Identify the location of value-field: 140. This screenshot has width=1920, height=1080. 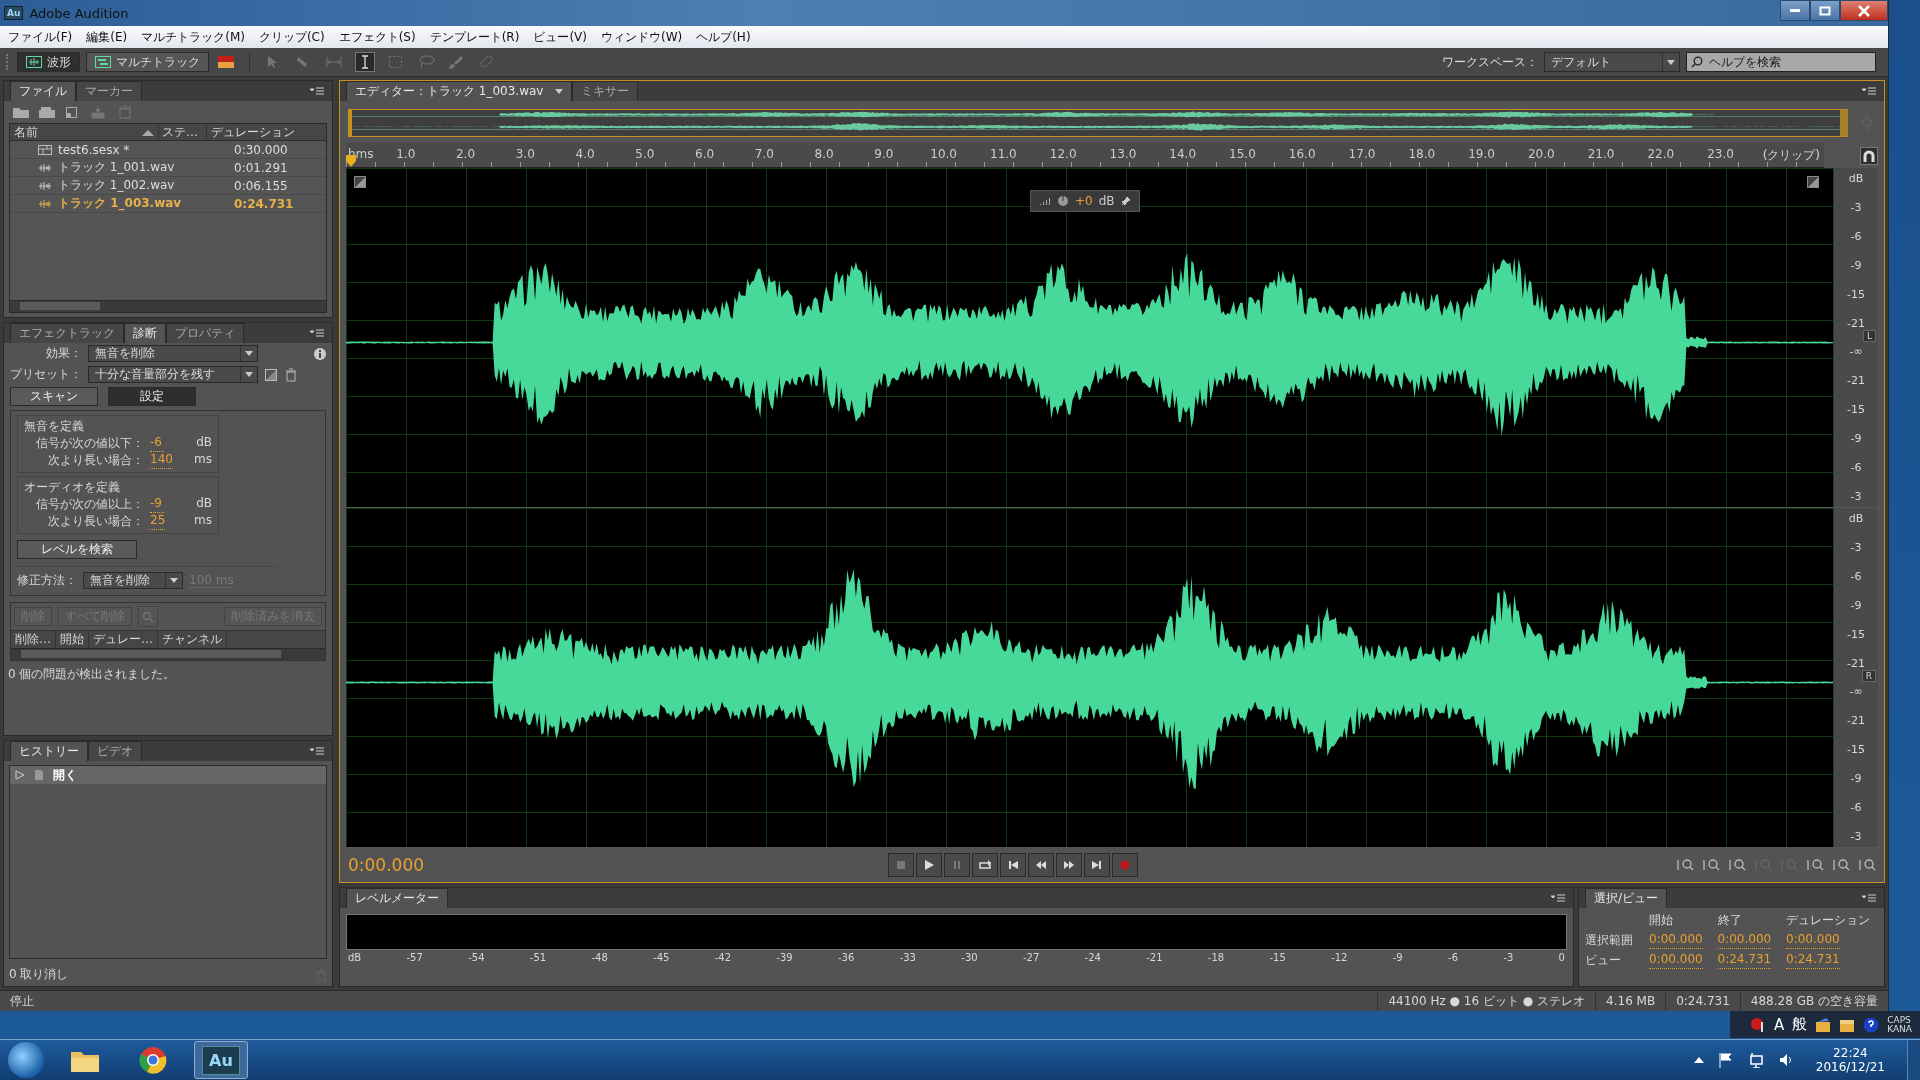
(161, 460).